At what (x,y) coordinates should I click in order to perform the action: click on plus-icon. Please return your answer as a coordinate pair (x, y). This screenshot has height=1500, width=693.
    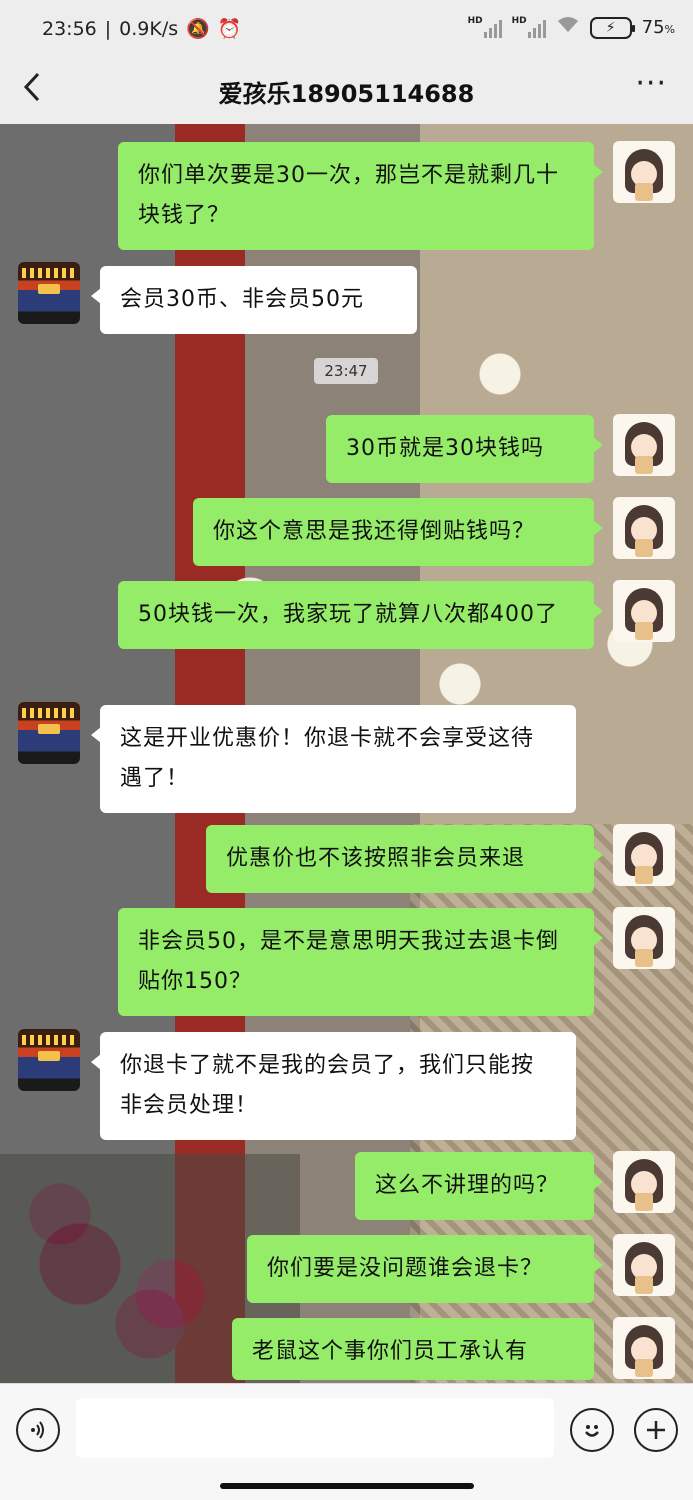
    Looking at the image, I should click on (656, 1430).